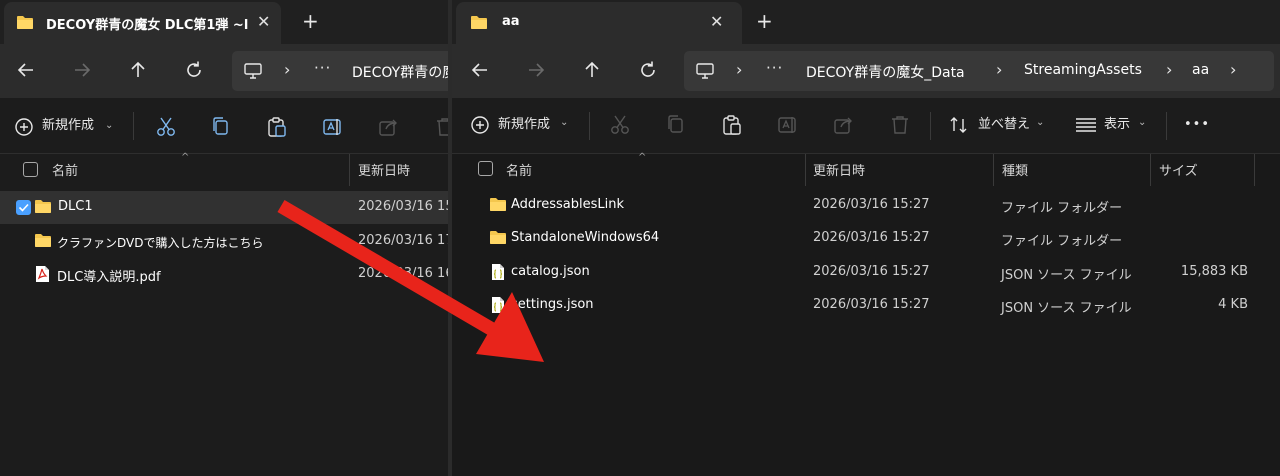 The height and width of the screenshot is (476, 1280). What do you see at coordinates (42, 276) in the screenshot?
I see `pdf-icon` at bounding box center [42, 276].